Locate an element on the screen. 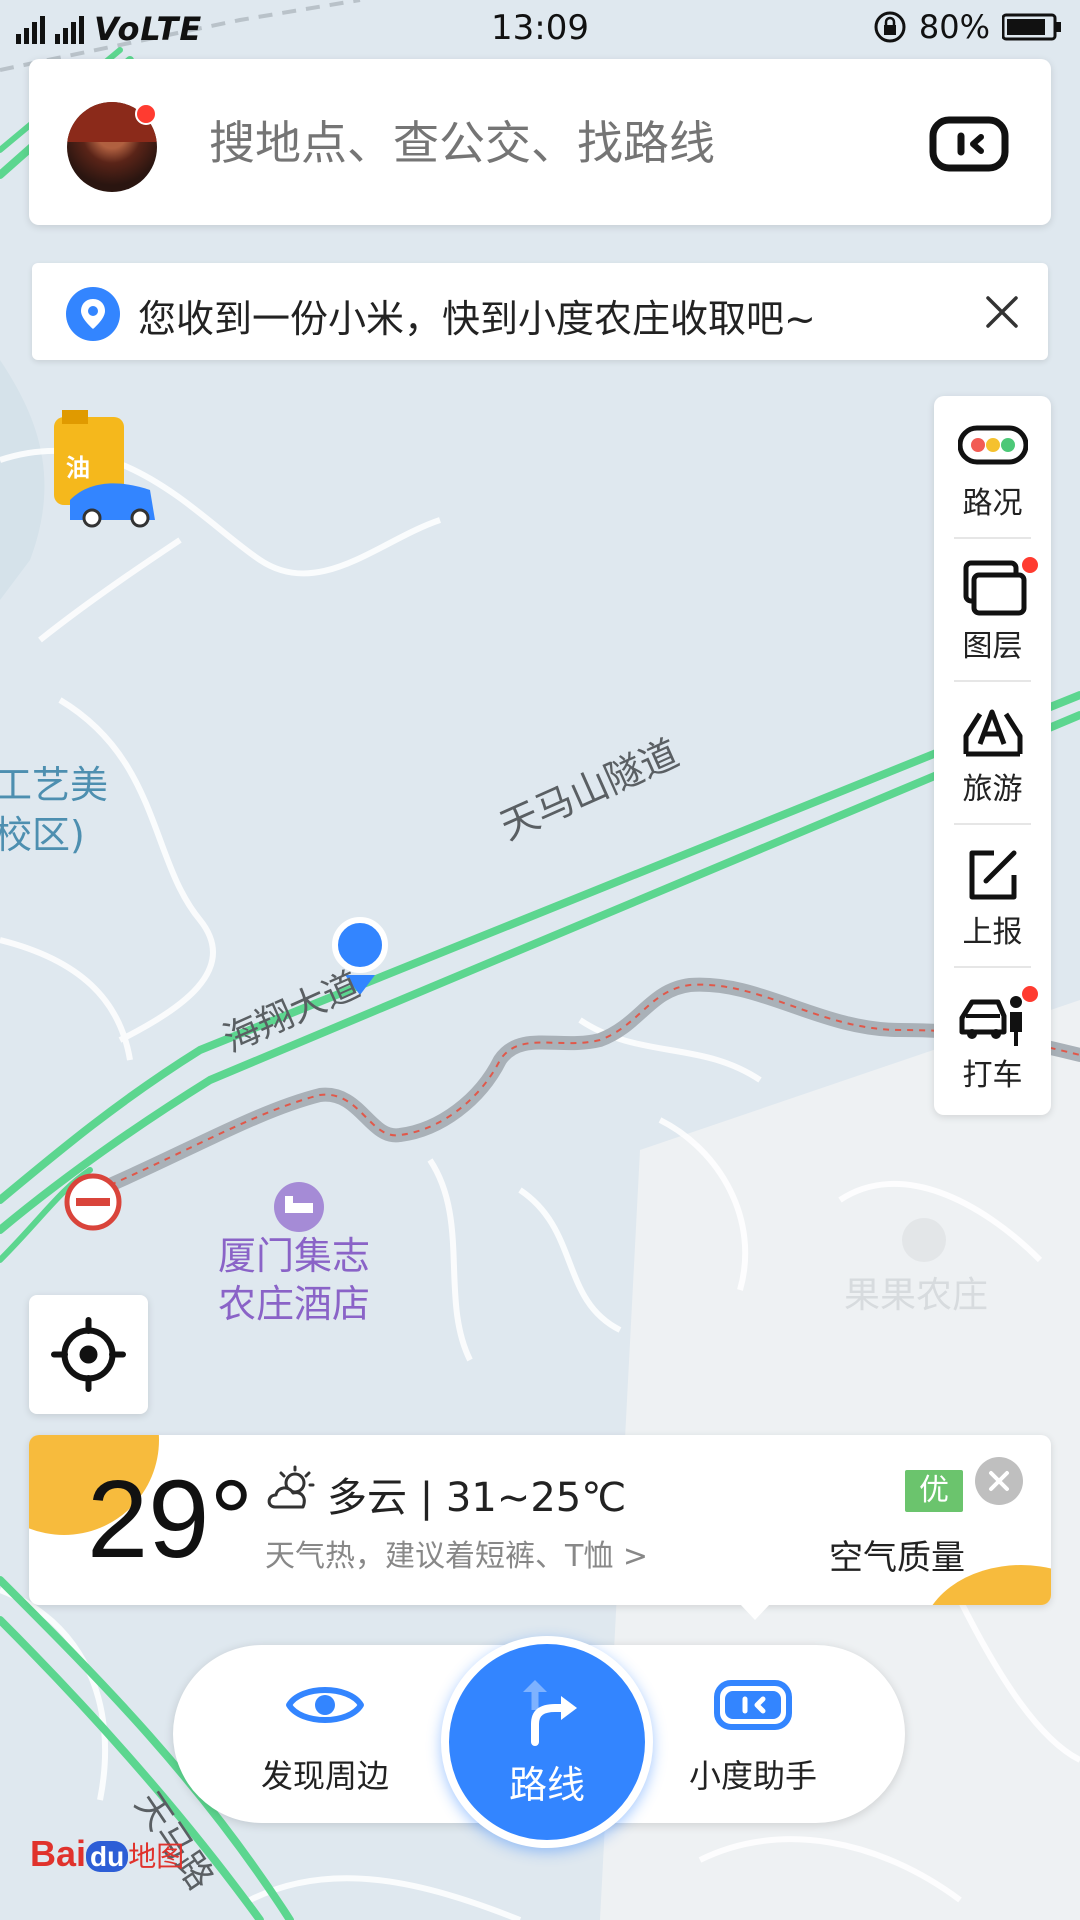  battery-percent: 80% is located at coordinates (954, 27).